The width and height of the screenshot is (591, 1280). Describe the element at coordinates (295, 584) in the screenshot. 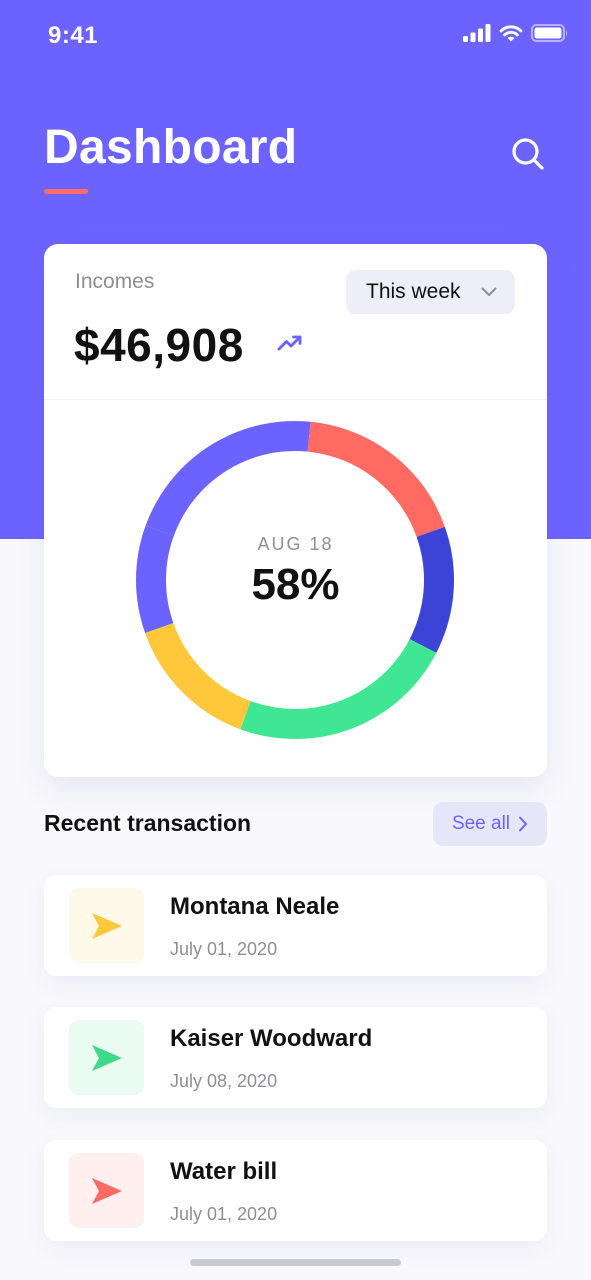

I see `donut-percent: 58%` at that location.